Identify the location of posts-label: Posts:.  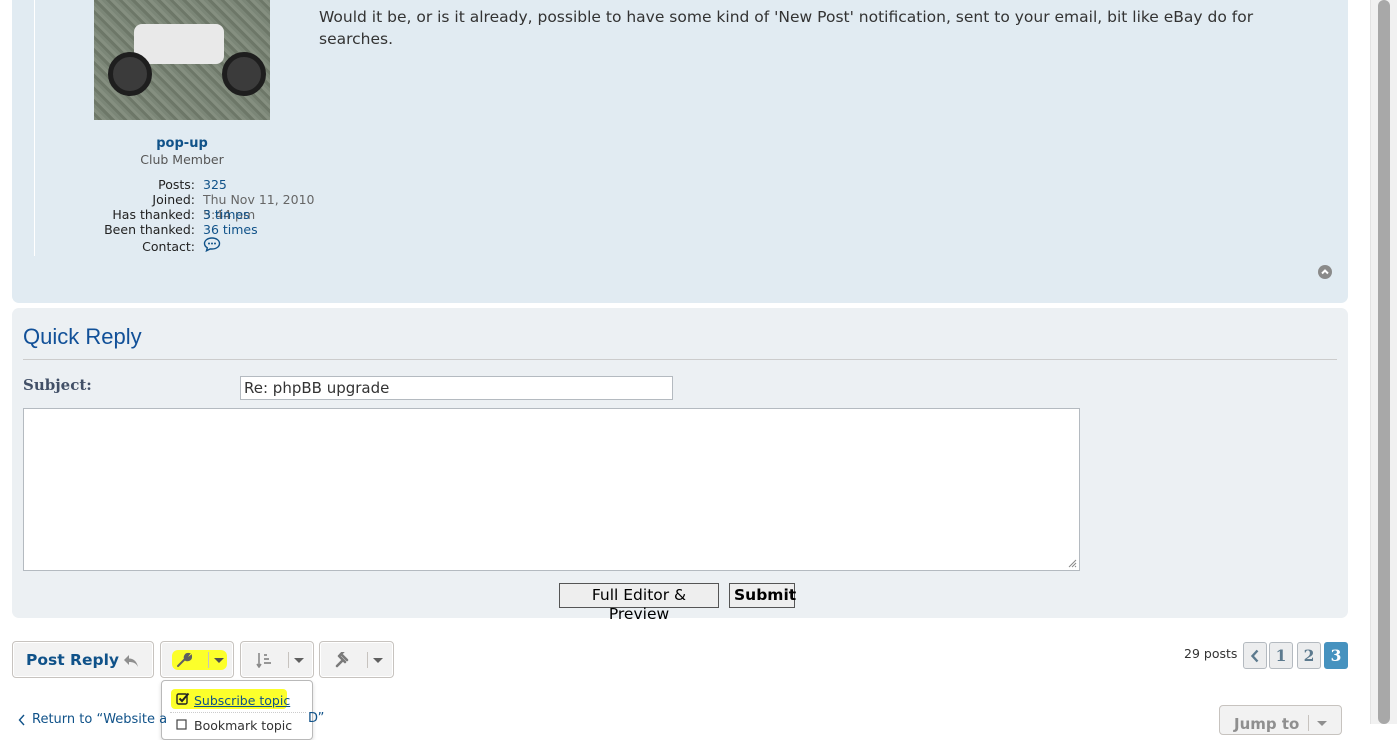
(176, 184).